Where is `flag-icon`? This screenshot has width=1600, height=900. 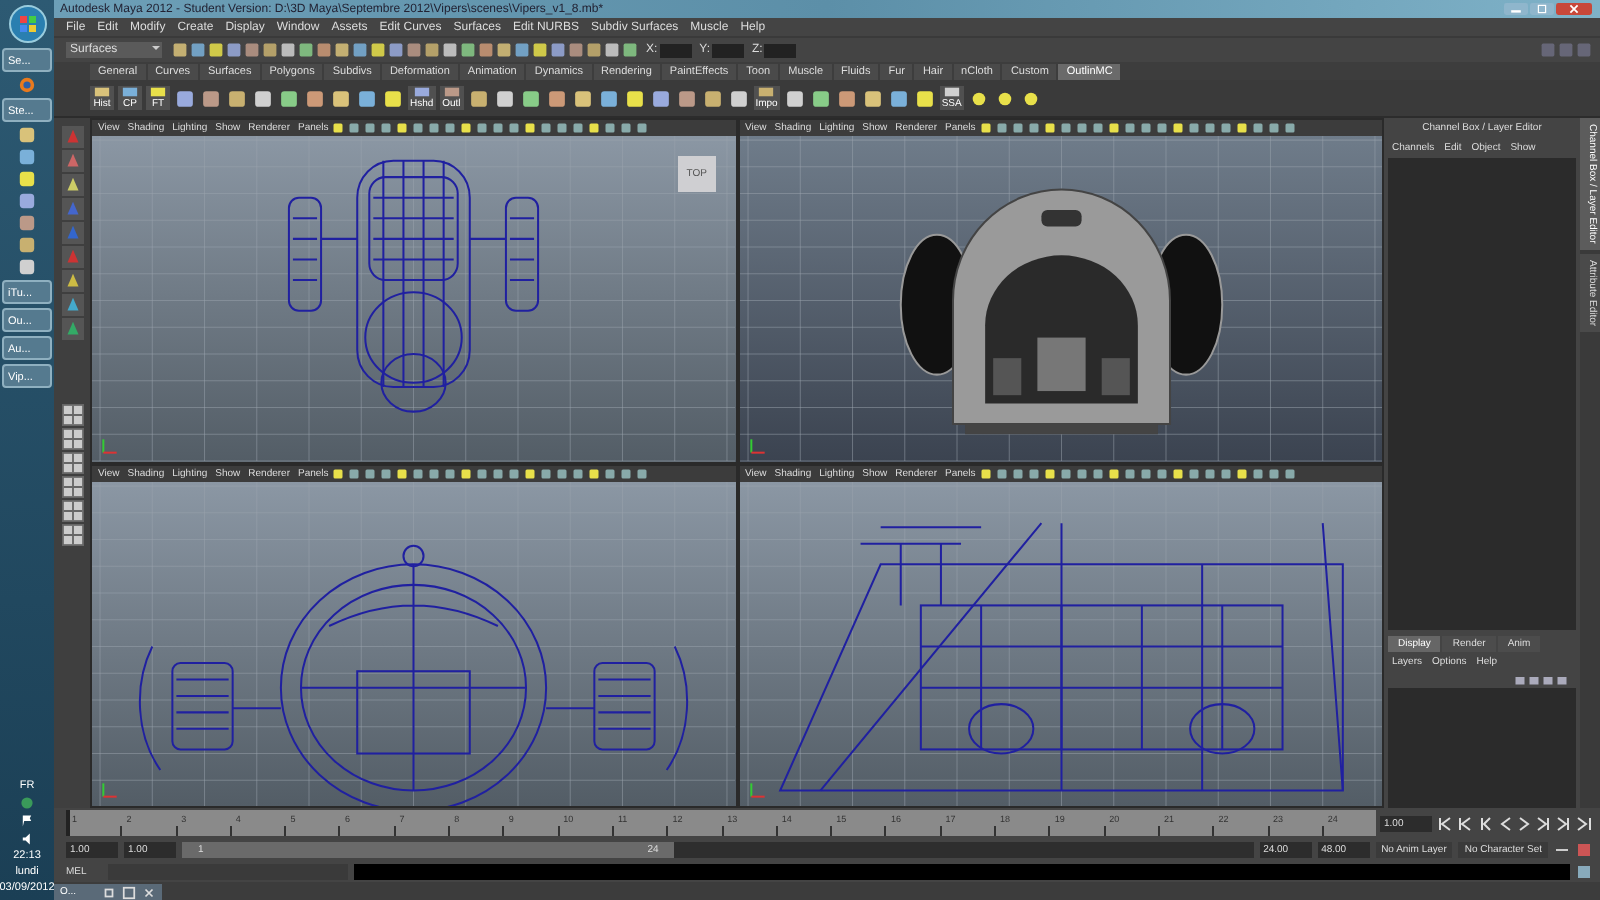
flag-icon is located at coordinates (27, 821).